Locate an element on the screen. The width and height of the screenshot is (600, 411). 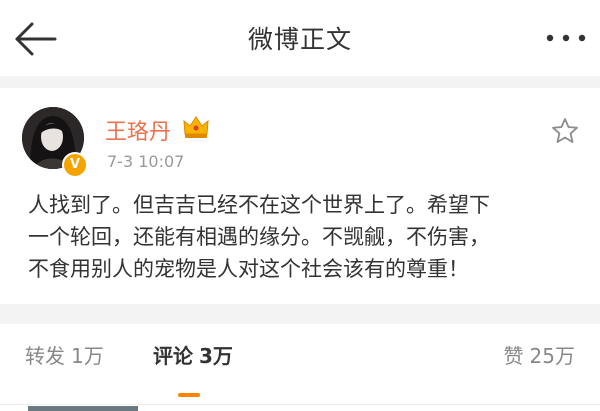
favorite-button is located at coordinates (565, 131).